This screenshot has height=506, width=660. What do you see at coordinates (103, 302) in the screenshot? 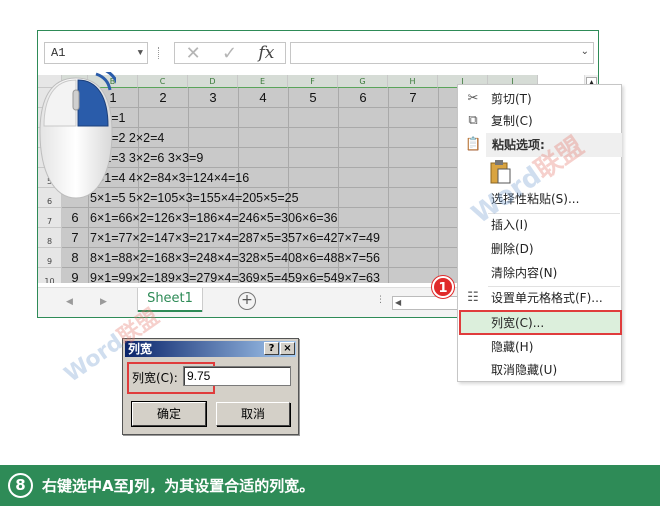
I see `next-sheet-icon: ▶` at bounding box center [103, 302].